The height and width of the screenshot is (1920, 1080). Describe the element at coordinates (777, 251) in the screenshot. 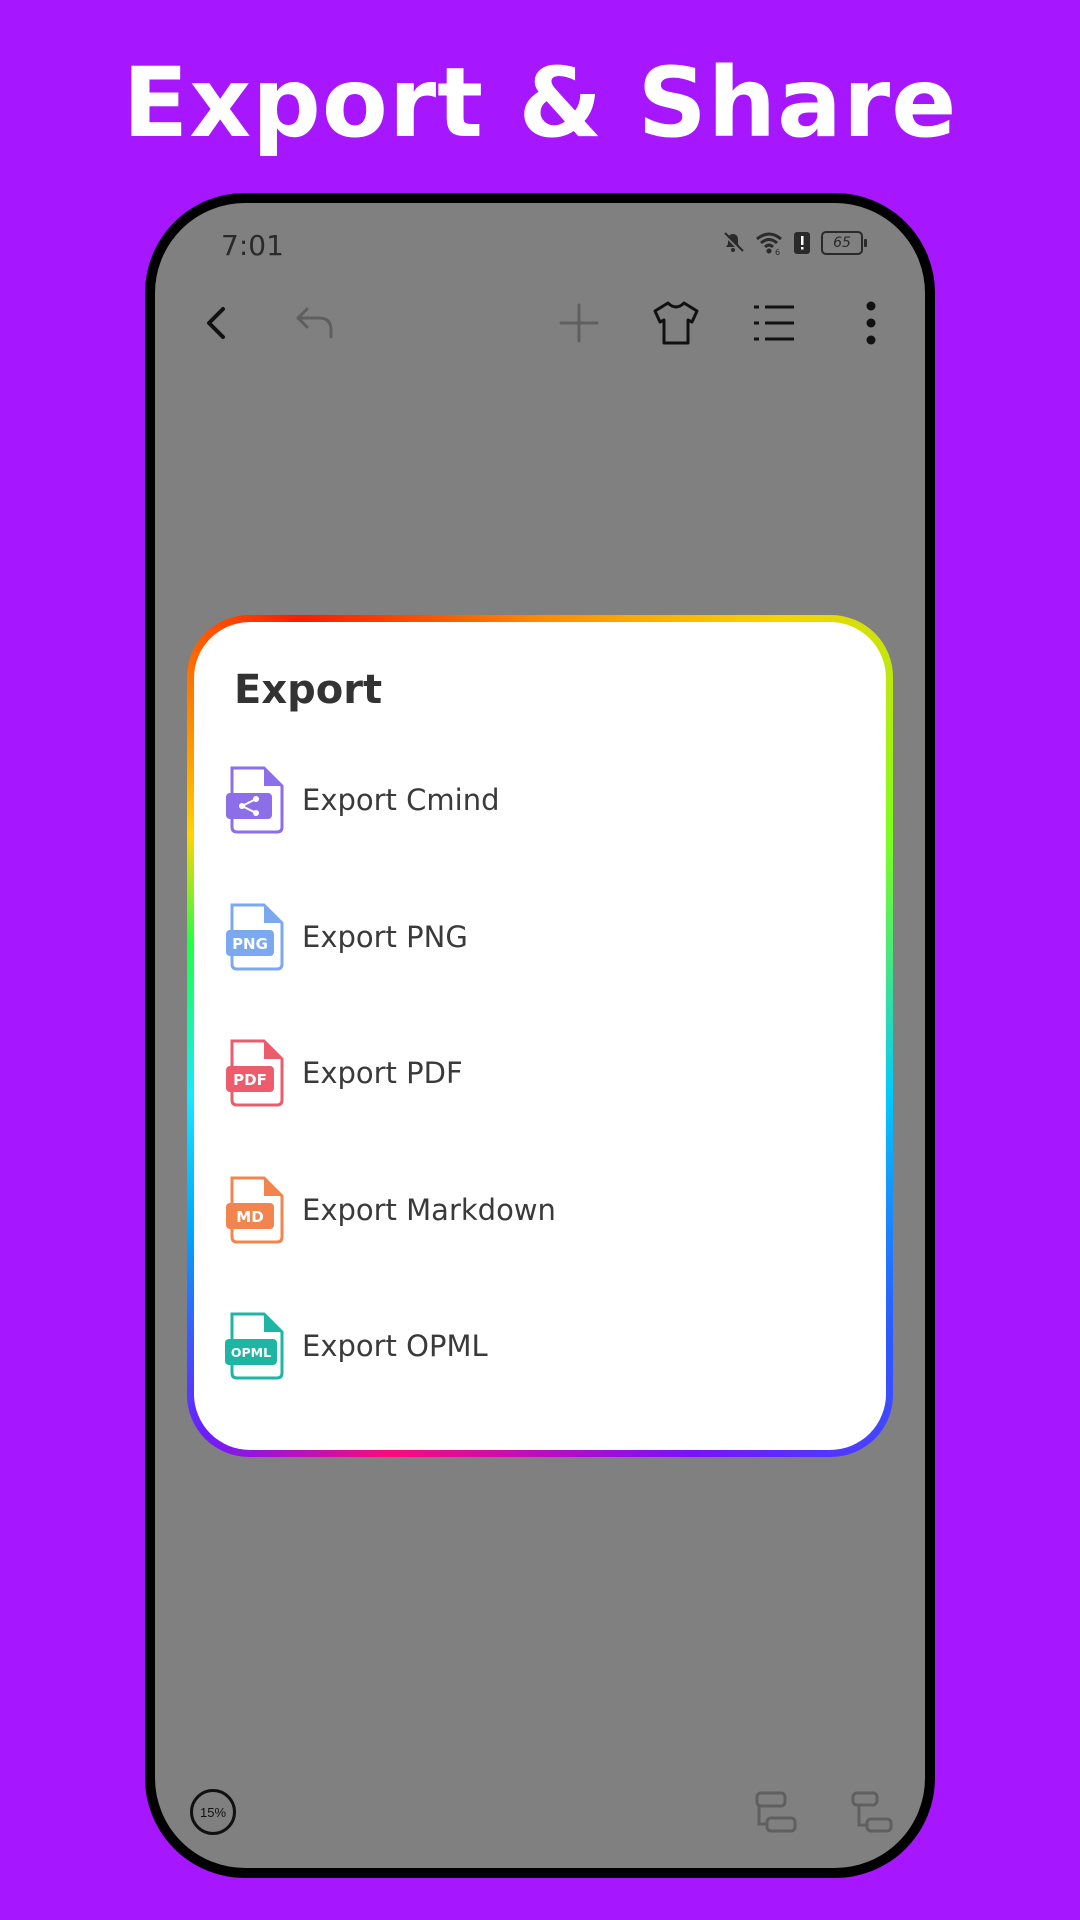

I see `svg-text: 6` at that location.